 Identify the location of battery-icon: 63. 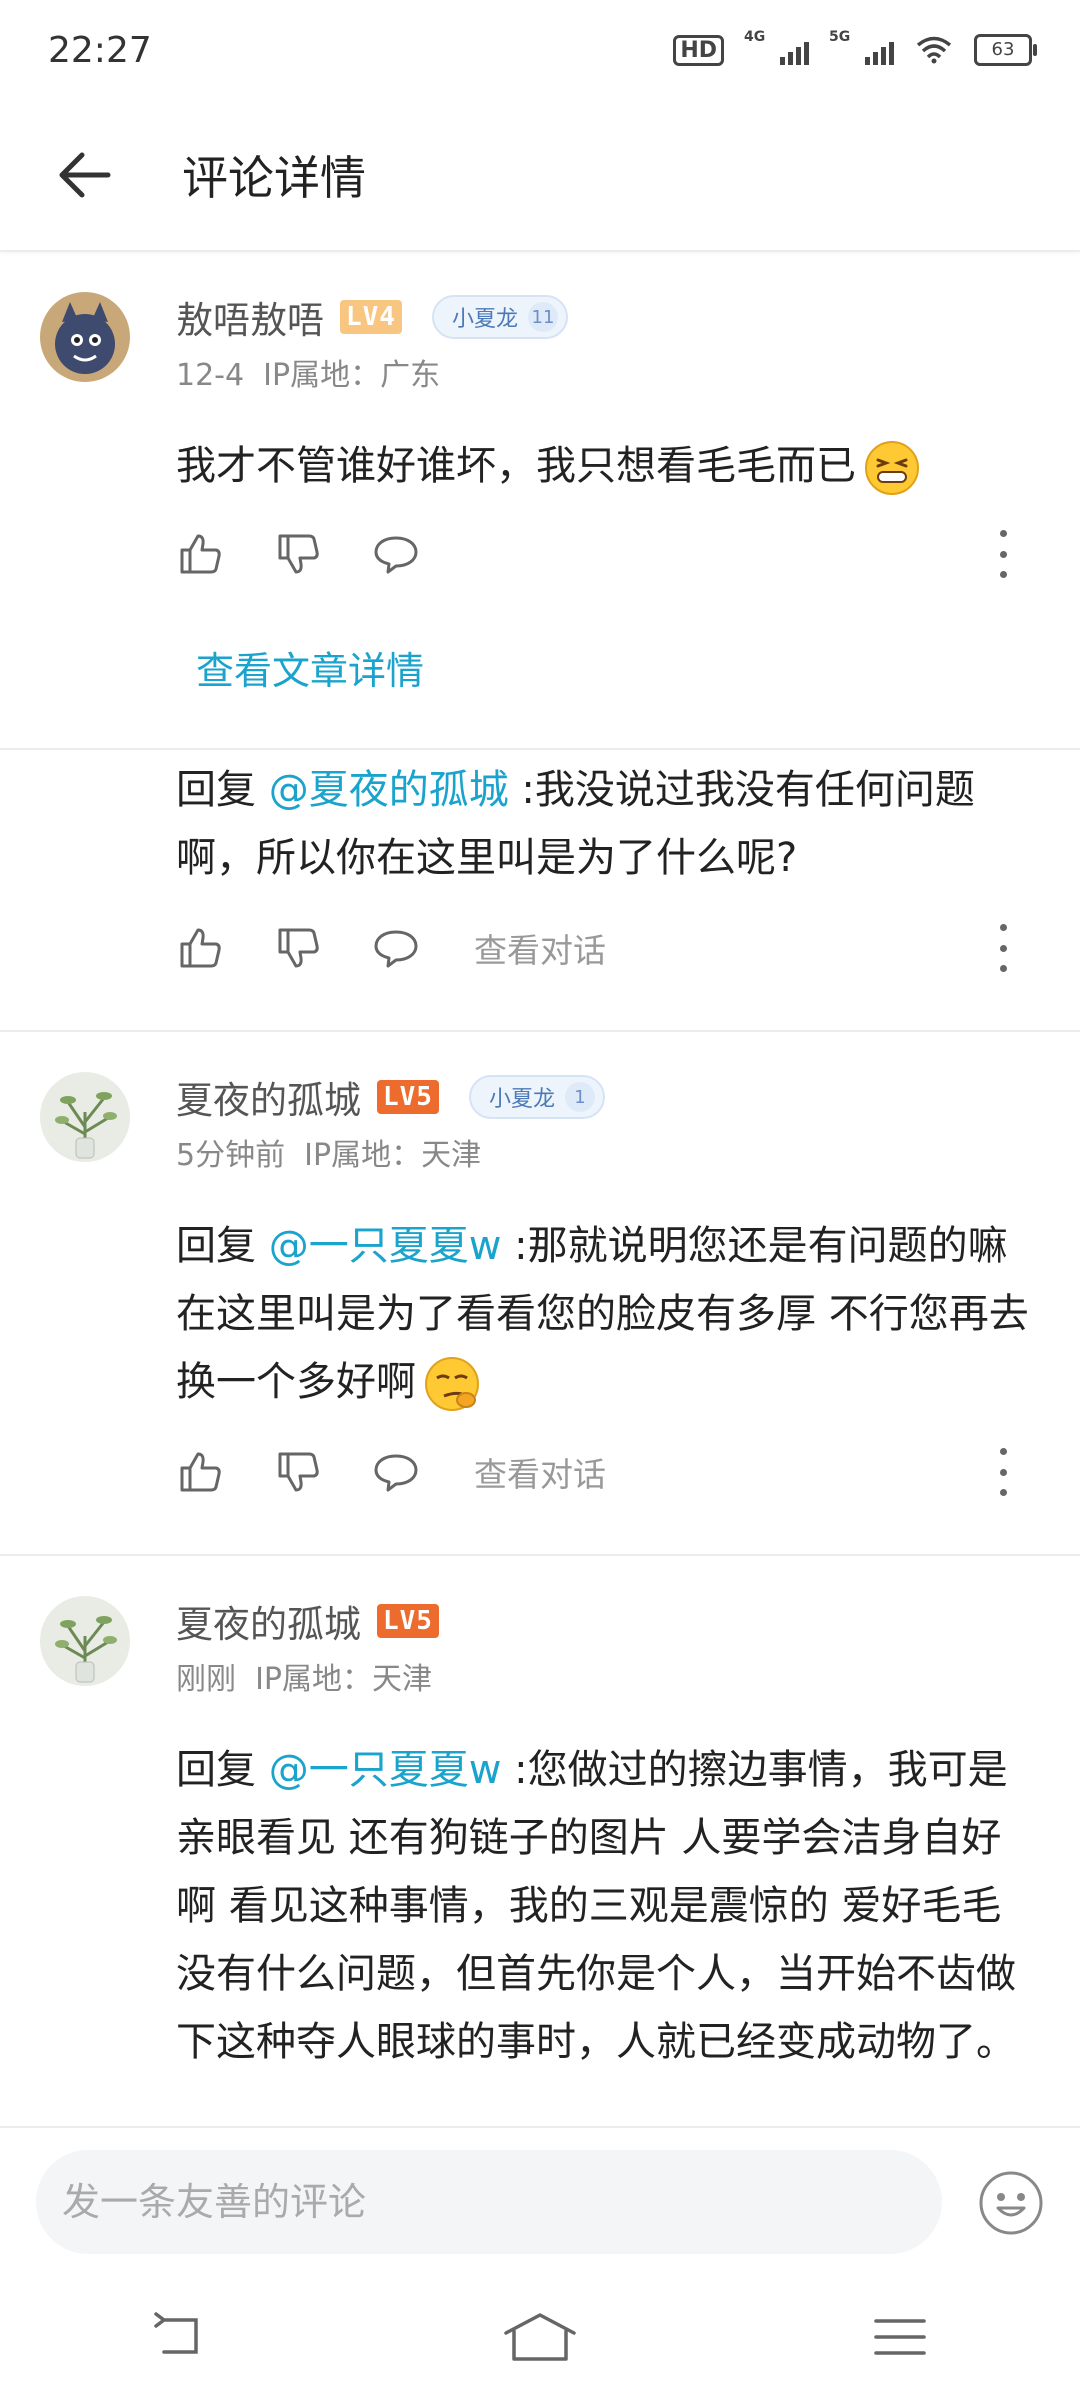
(1005, 50).